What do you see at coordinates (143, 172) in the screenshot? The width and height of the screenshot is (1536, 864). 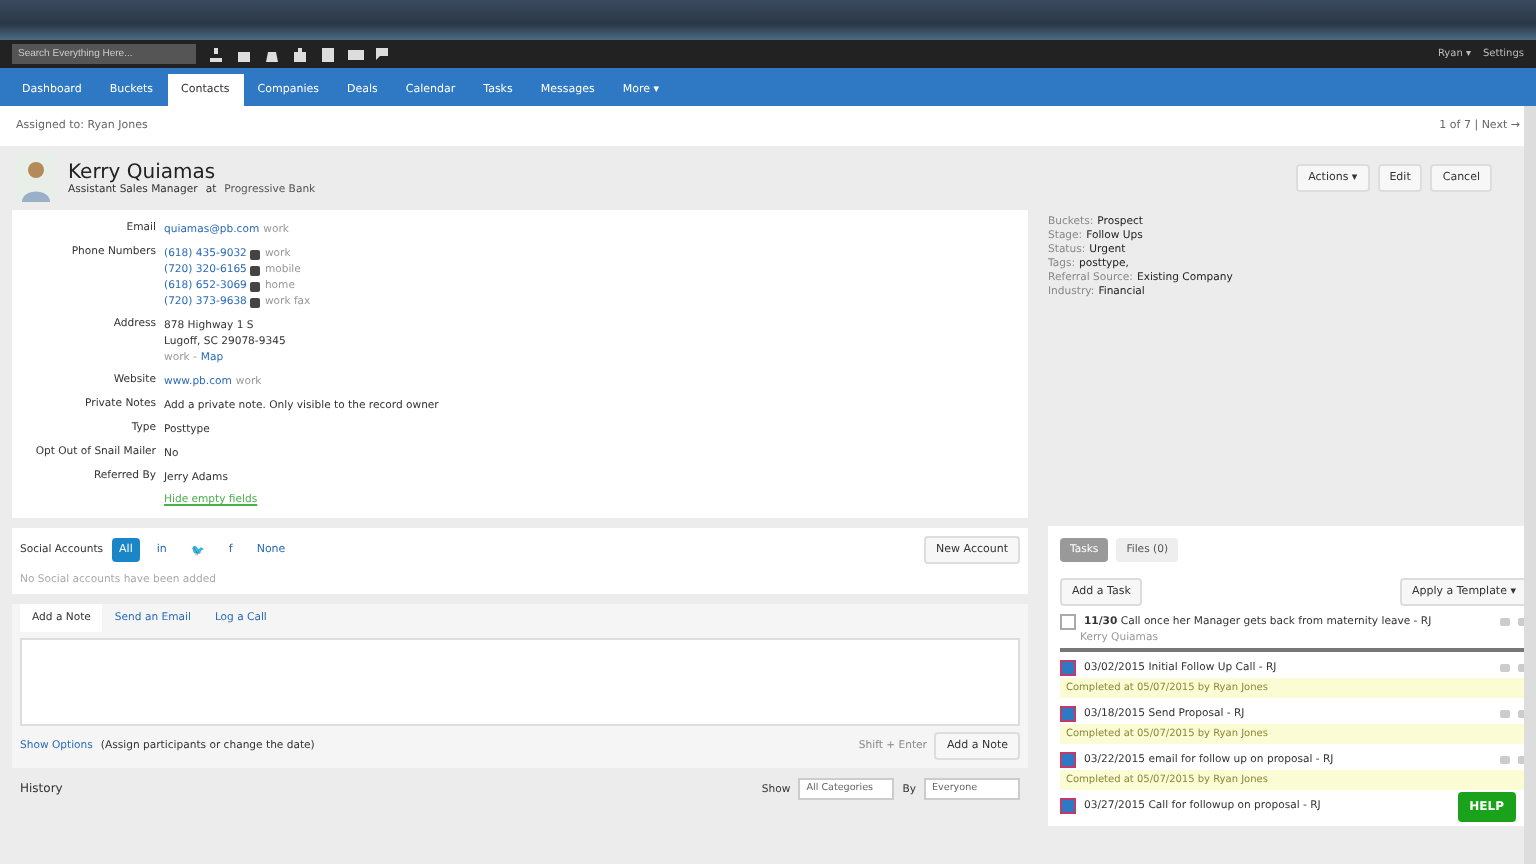 I see `contact-name: Kerry Quiamas` at bounding box center [143, 172].